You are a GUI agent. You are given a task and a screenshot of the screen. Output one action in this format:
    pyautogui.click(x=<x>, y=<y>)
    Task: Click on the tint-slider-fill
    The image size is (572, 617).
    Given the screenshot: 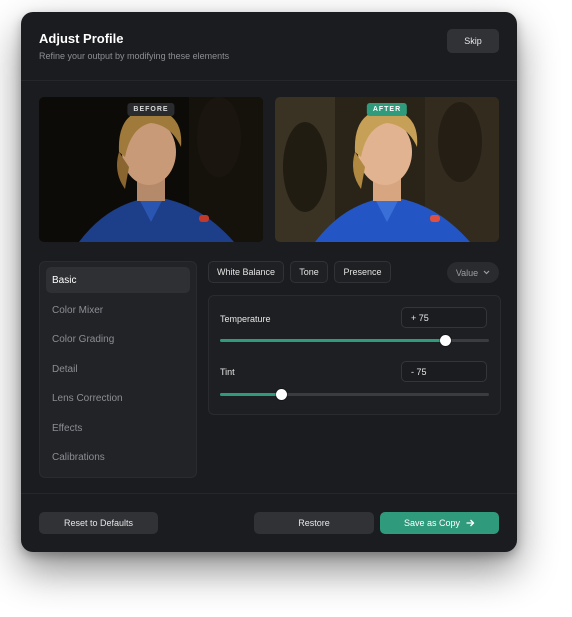 What is the action you would take?
    pyautogui.click(x=251, y=394)
    